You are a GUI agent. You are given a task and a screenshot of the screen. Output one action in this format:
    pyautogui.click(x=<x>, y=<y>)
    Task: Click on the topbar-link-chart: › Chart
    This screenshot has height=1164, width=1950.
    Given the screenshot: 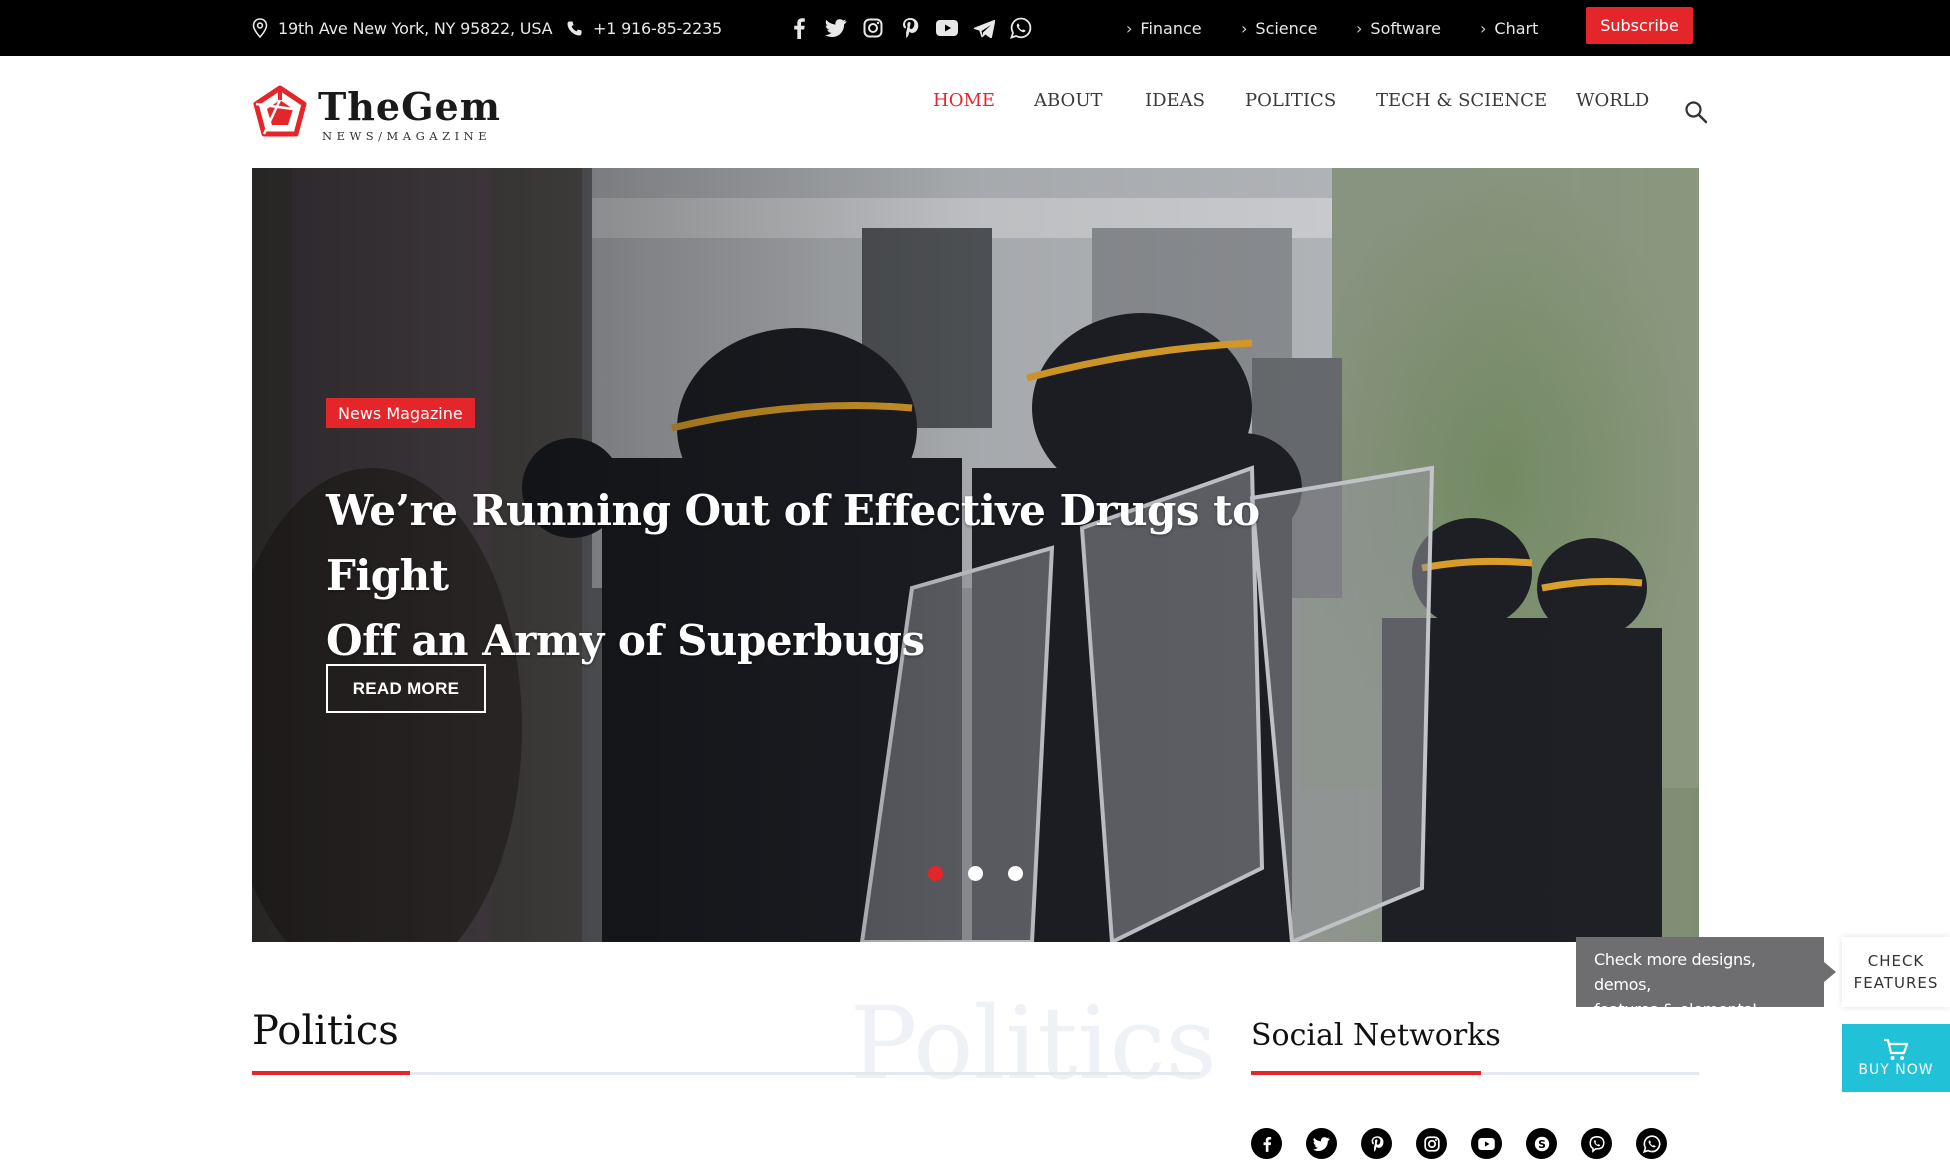 What is the action you would take?
    pyautogui.click(x=1509, y=28)
    